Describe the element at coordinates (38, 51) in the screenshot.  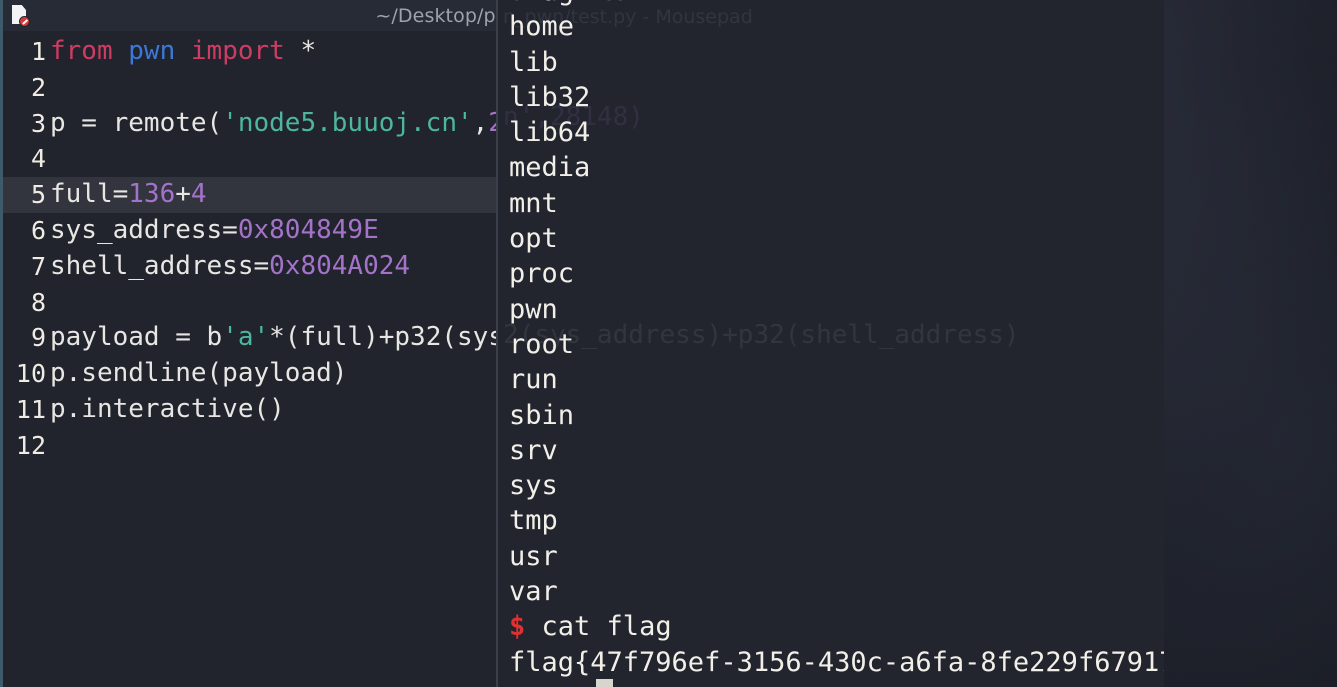
I see `line-number: 1` at that location.